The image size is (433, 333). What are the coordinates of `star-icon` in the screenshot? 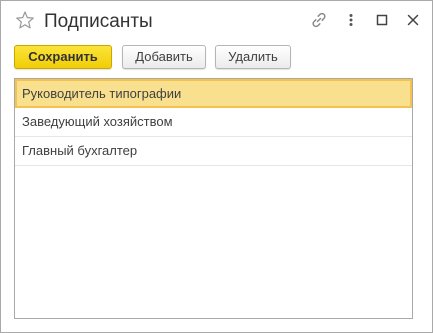 It's located at (25, 20).